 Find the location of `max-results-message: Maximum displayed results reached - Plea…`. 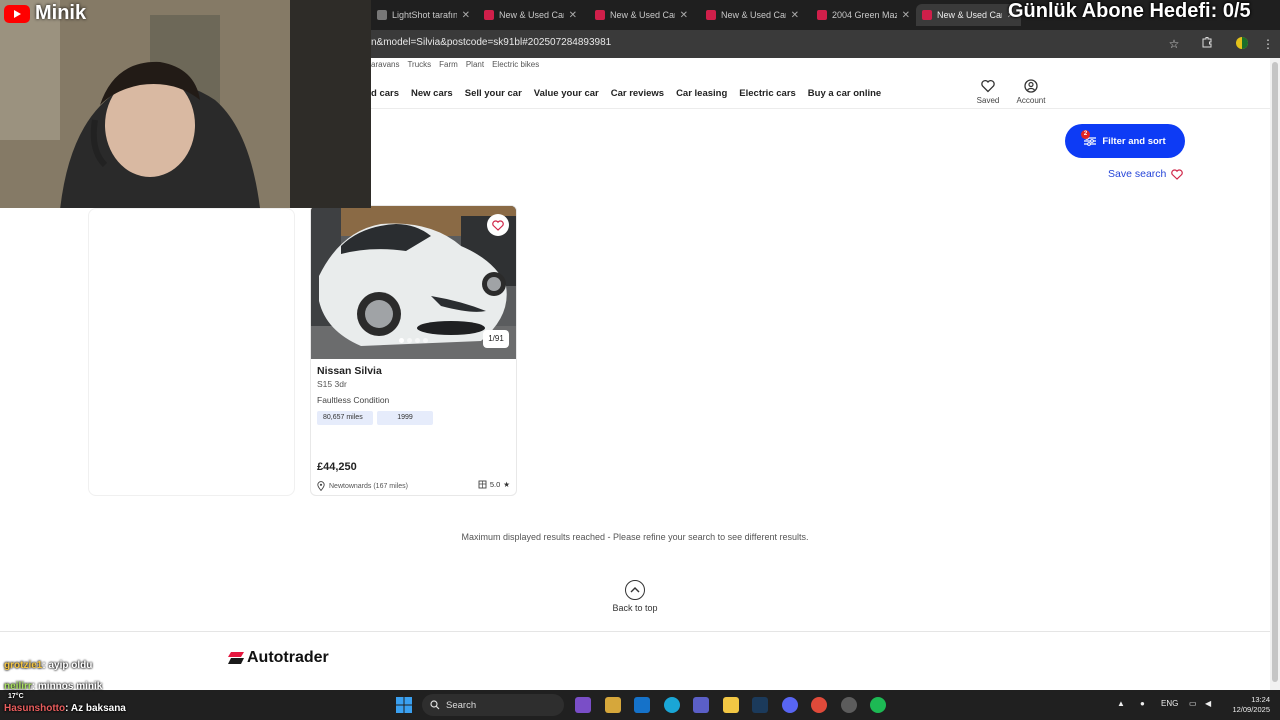

max-results-message: Maximum displayed results reached - Plea… is located at coordinates (635, 537).